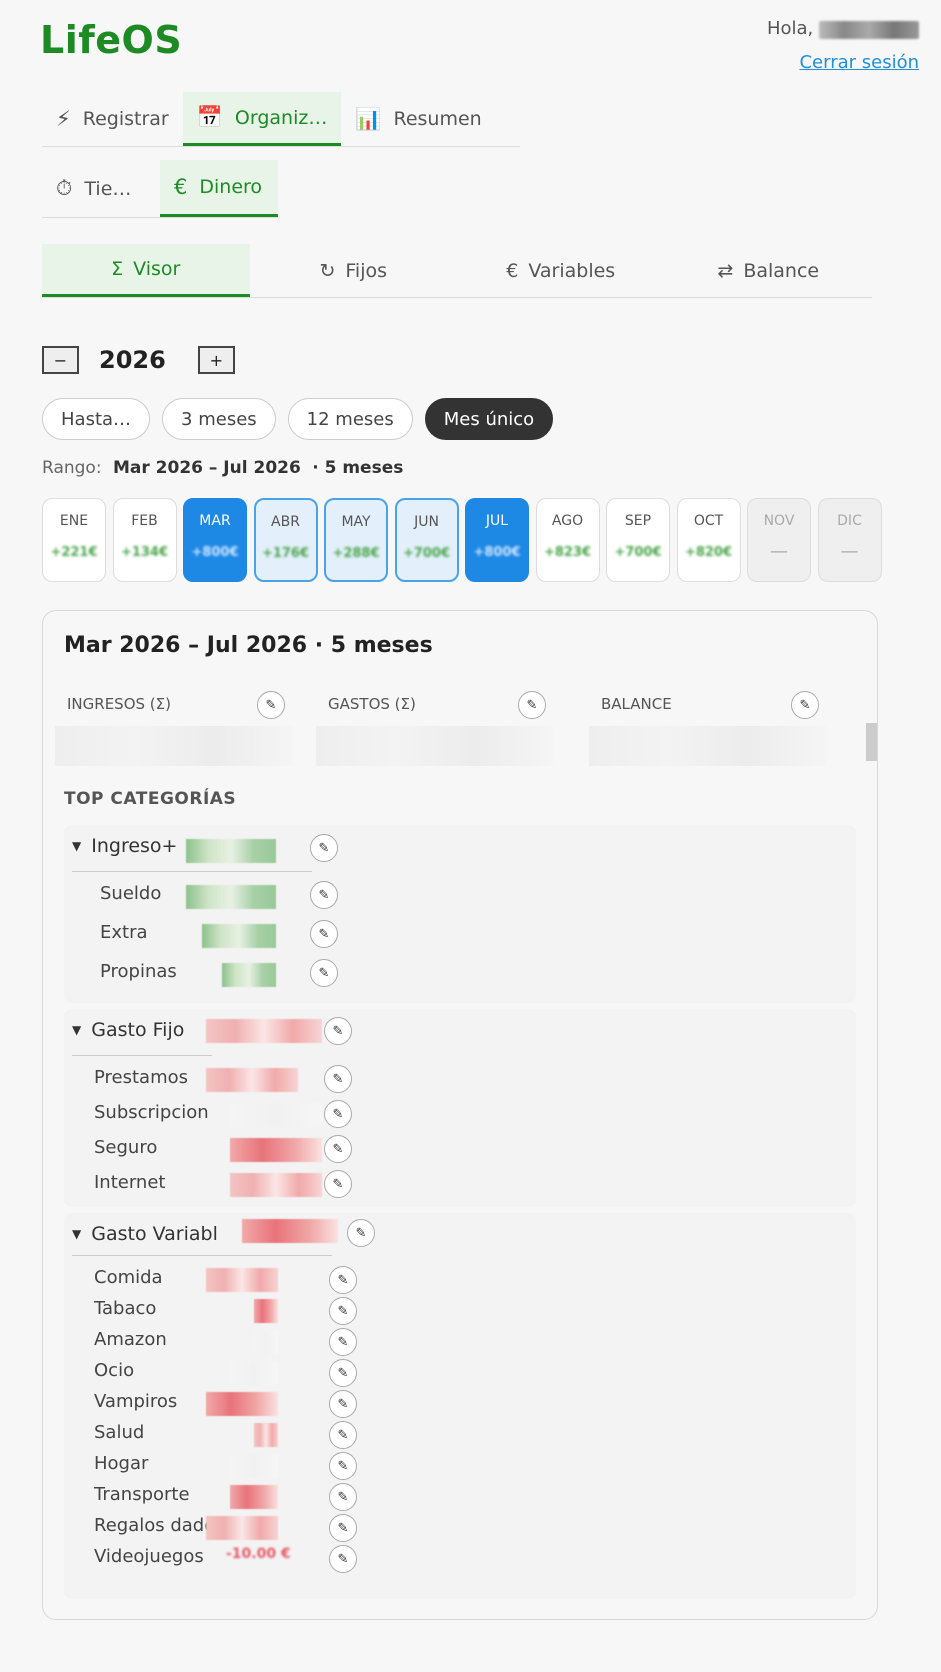 This screenshot has width=941, height=1672. I want to click on tab-fijos: ↻ Fijos, so click(354, 270).